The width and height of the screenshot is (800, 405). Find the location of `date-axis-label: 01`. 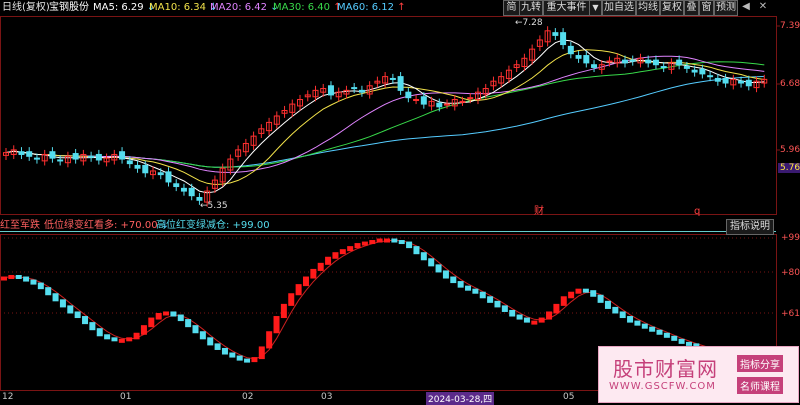

date-axis-label: 01 is located at coordinates (126, 397).